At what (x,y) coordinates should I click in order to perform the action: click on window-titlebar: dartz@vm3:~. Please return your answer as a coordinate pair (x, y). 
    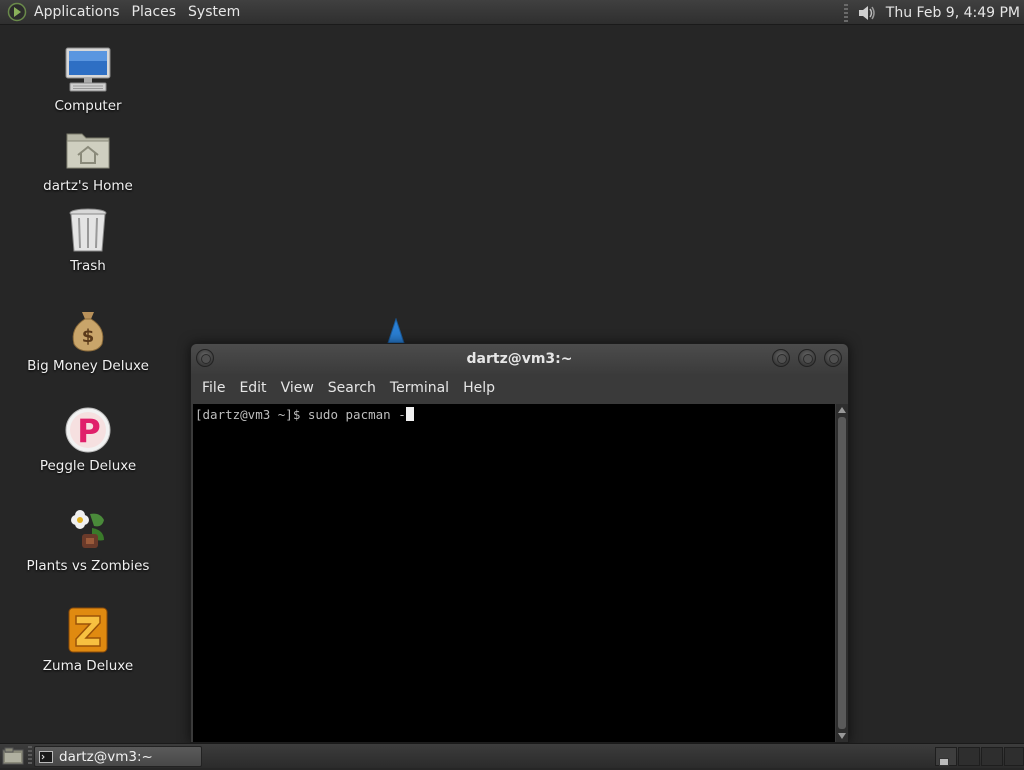
    Looking at the image, I should click on (519, 359).